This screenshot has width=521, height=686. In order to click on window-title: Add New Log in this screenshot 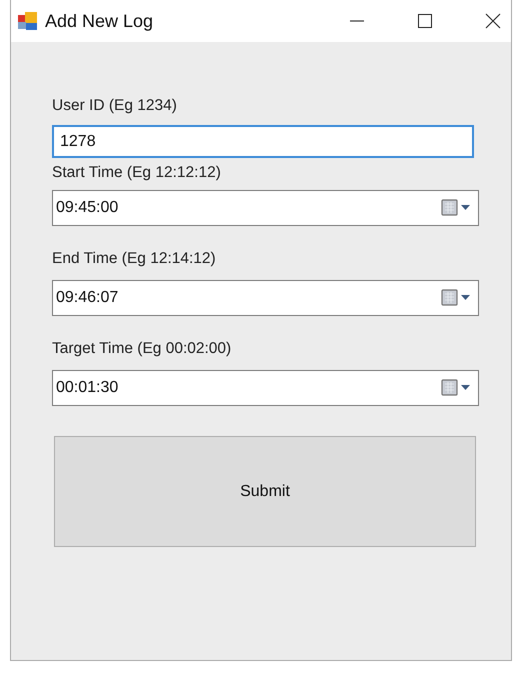, I will do `click(99, 21)`.